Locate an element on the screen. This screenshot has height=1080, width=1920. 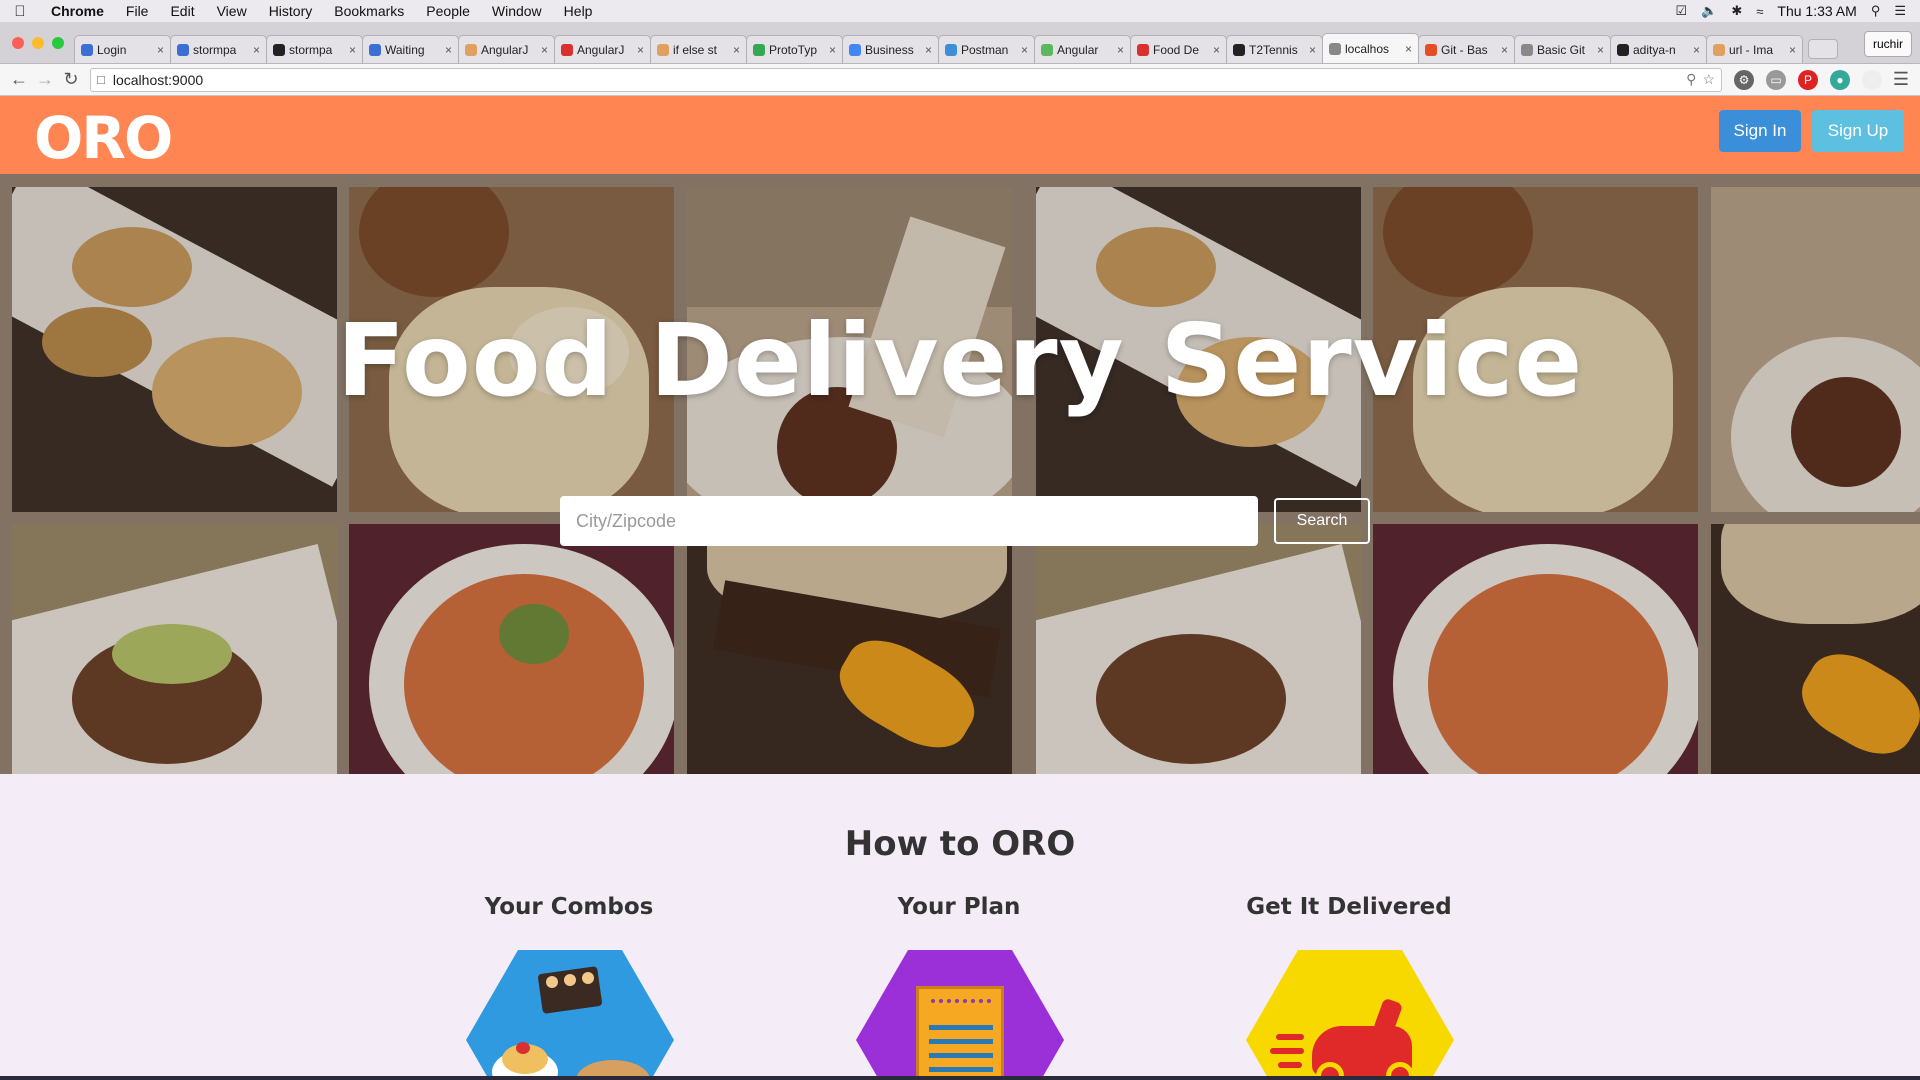
browser-tab: Git - Bas × is located at coordinates (1466, 49).